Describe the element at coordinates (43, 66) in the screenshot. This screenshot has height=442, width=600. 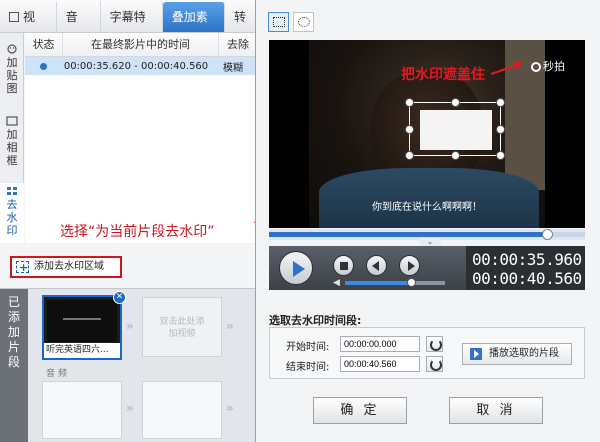
I see `status-dot` at that location.